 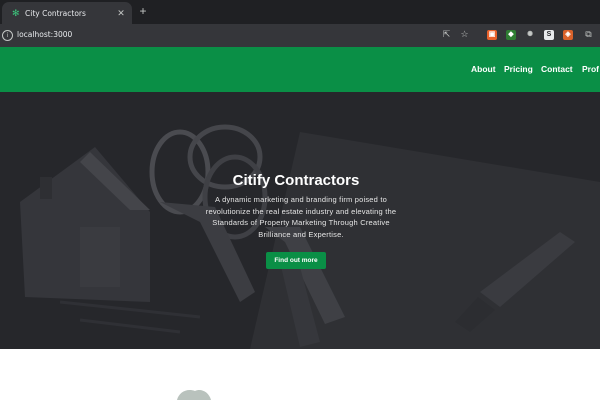 What do you see at coordinates (194, 395) in the screenshot?
I see `section-illustration` at bounding box center [194, 395].